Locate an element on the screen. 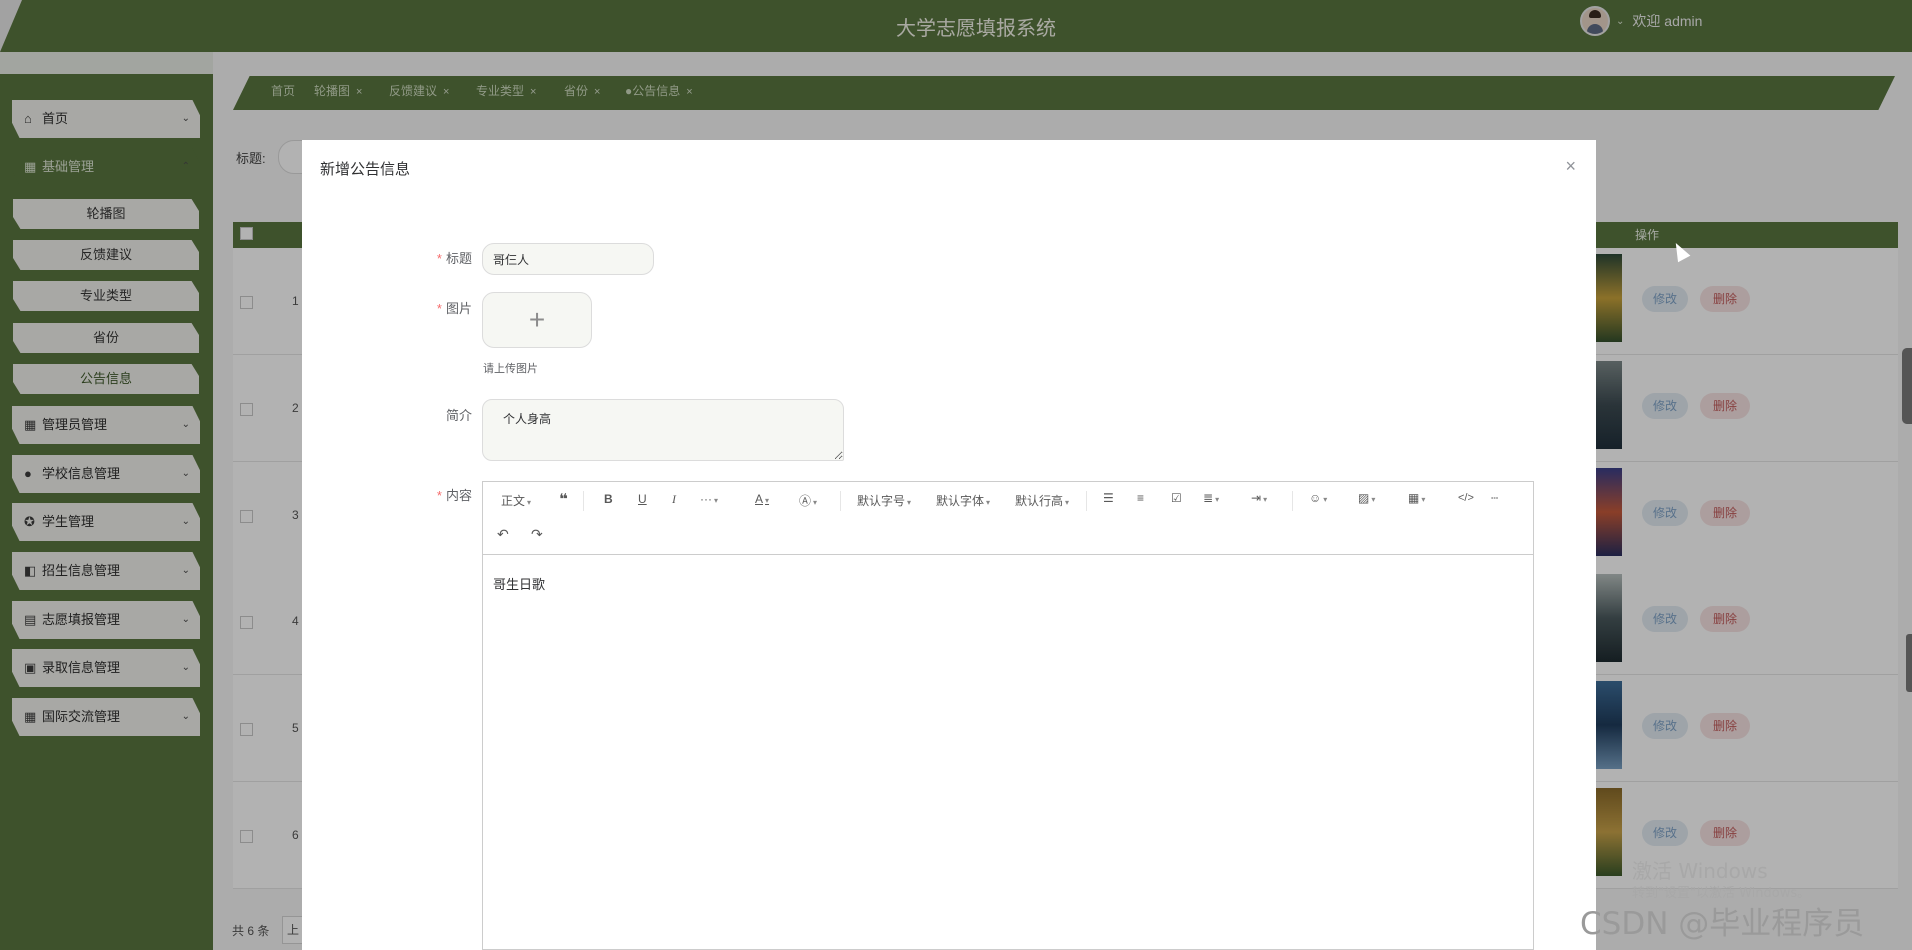  bold-icon: B is located at coordinates (608, 499).